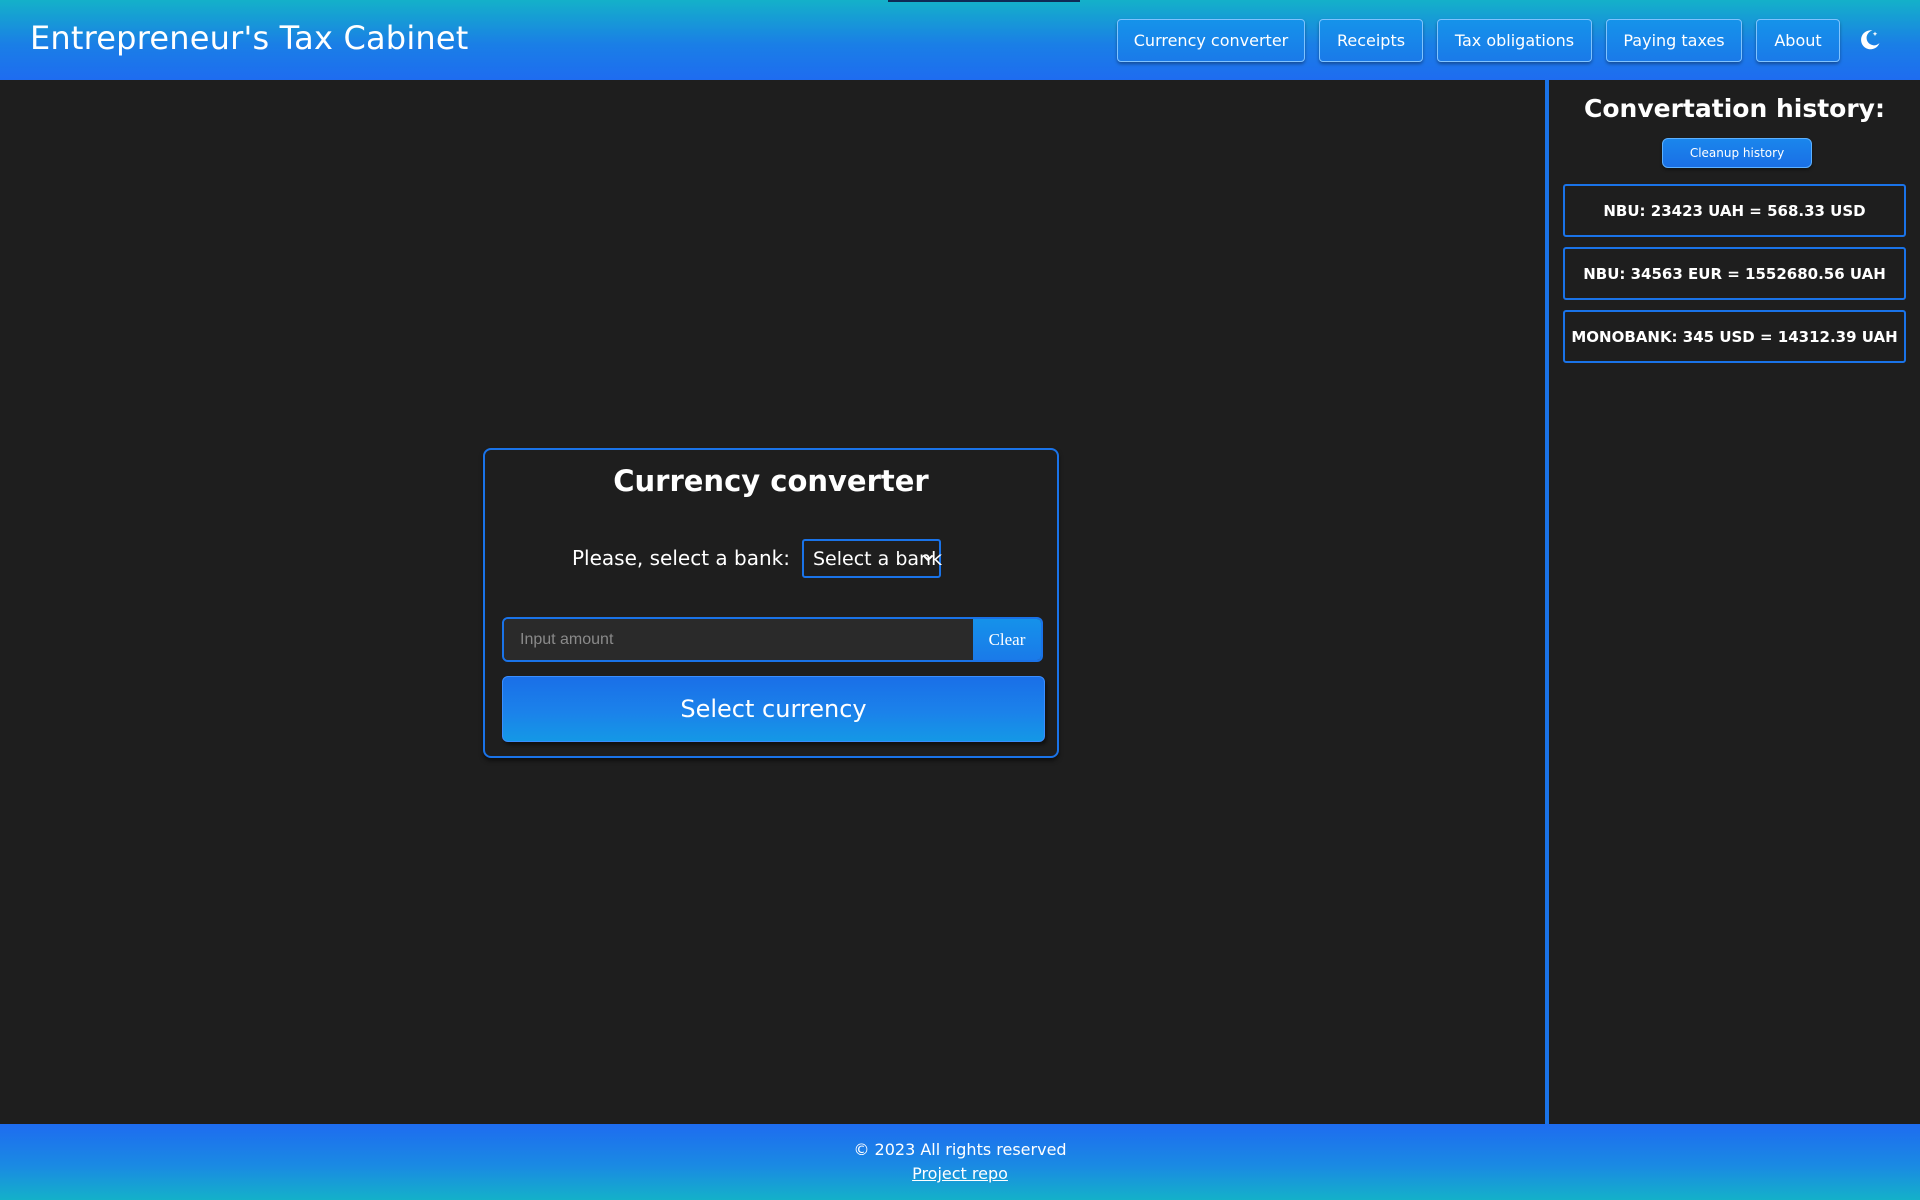 The height and width of the screenshot is (1200, 1920). What do you see at coordinates (1734, 210) in the screenshot?
I see `history-item: NBU: 23423 UAH = 568.33 USD` at bounding box center [1734, 210].